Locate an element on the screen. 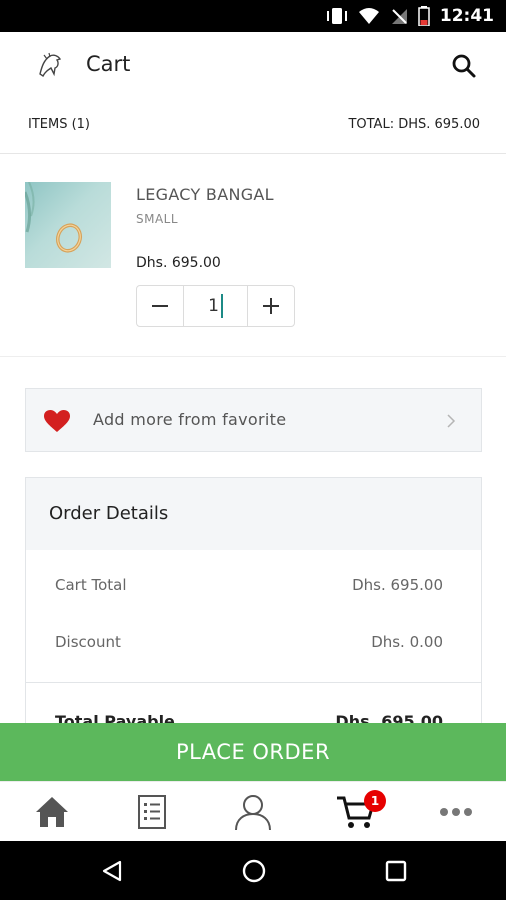 This screenshot has width=506, height=900. ring-image is located at coordinates (54, 217).